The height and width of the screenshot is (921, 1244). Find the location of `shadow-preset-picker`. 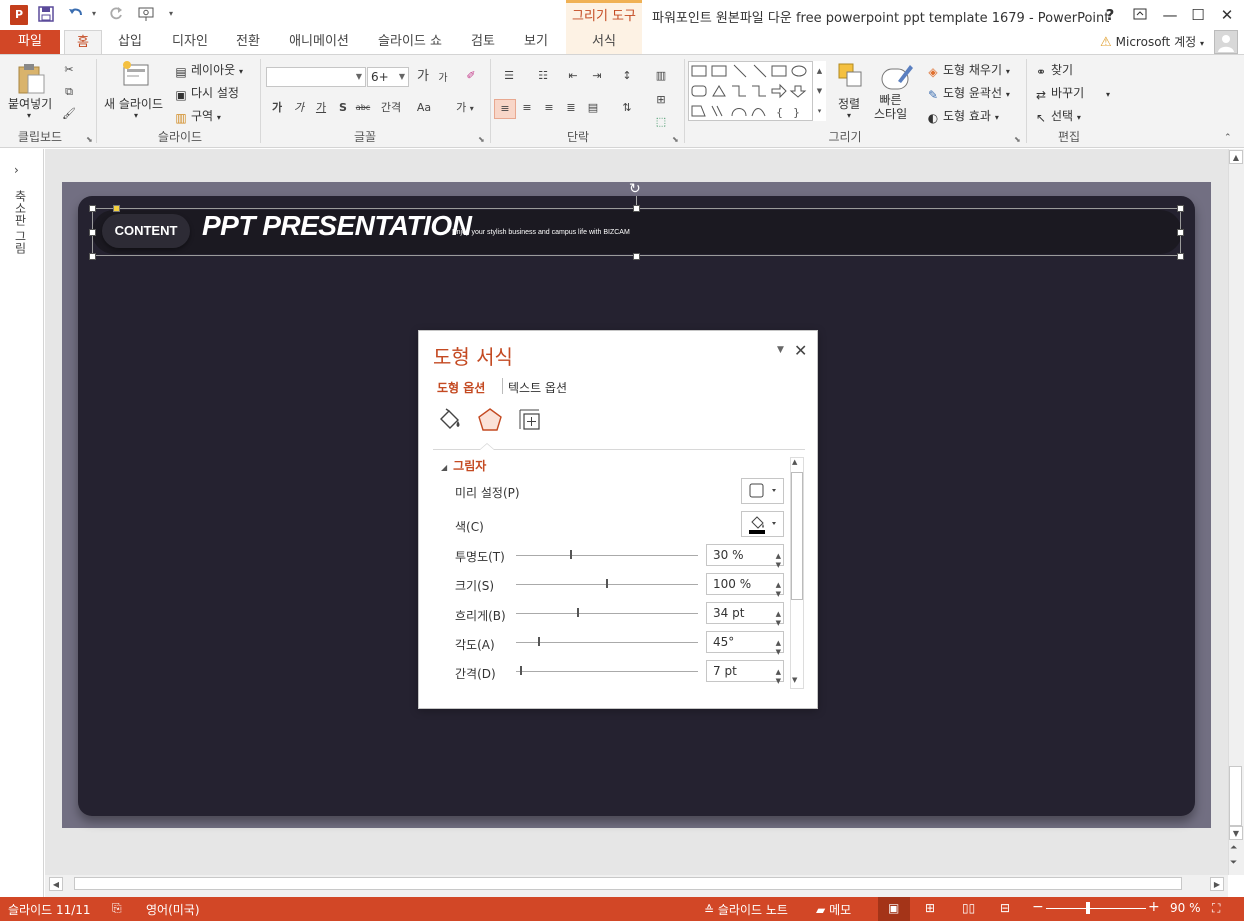

shadow-preset-picker is located at coordinates (762, 491).